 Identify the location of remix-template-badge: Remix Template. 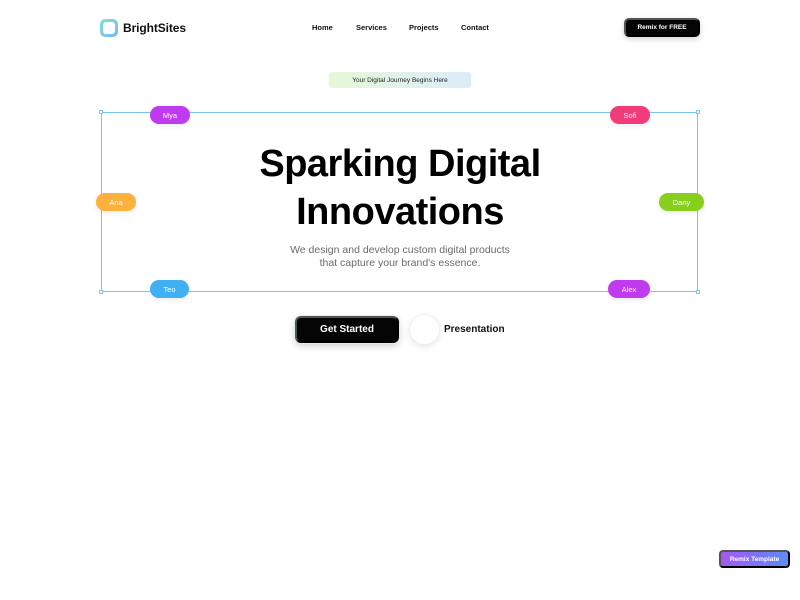
(754, 559).